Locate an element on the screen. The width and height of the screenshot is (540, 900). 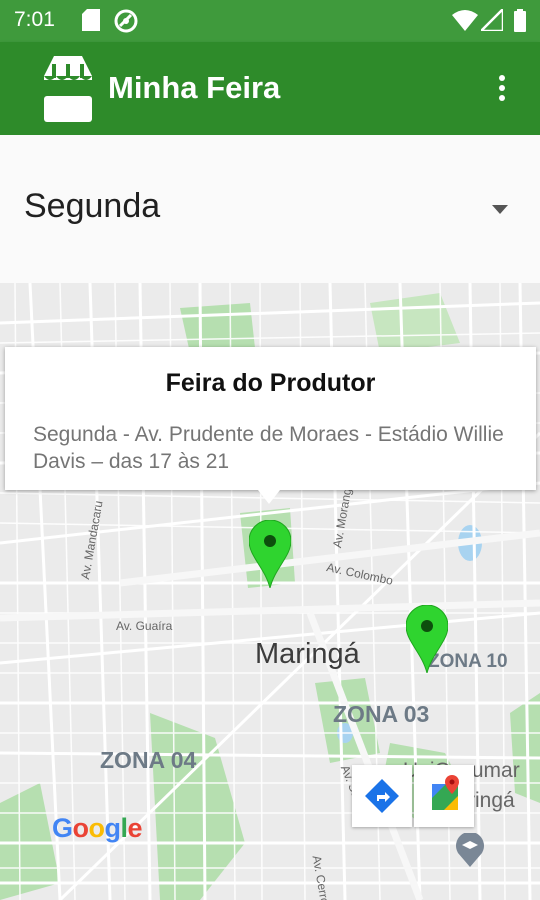
info-window-title: Feira do Produtor is located at coordinates (270, 383).